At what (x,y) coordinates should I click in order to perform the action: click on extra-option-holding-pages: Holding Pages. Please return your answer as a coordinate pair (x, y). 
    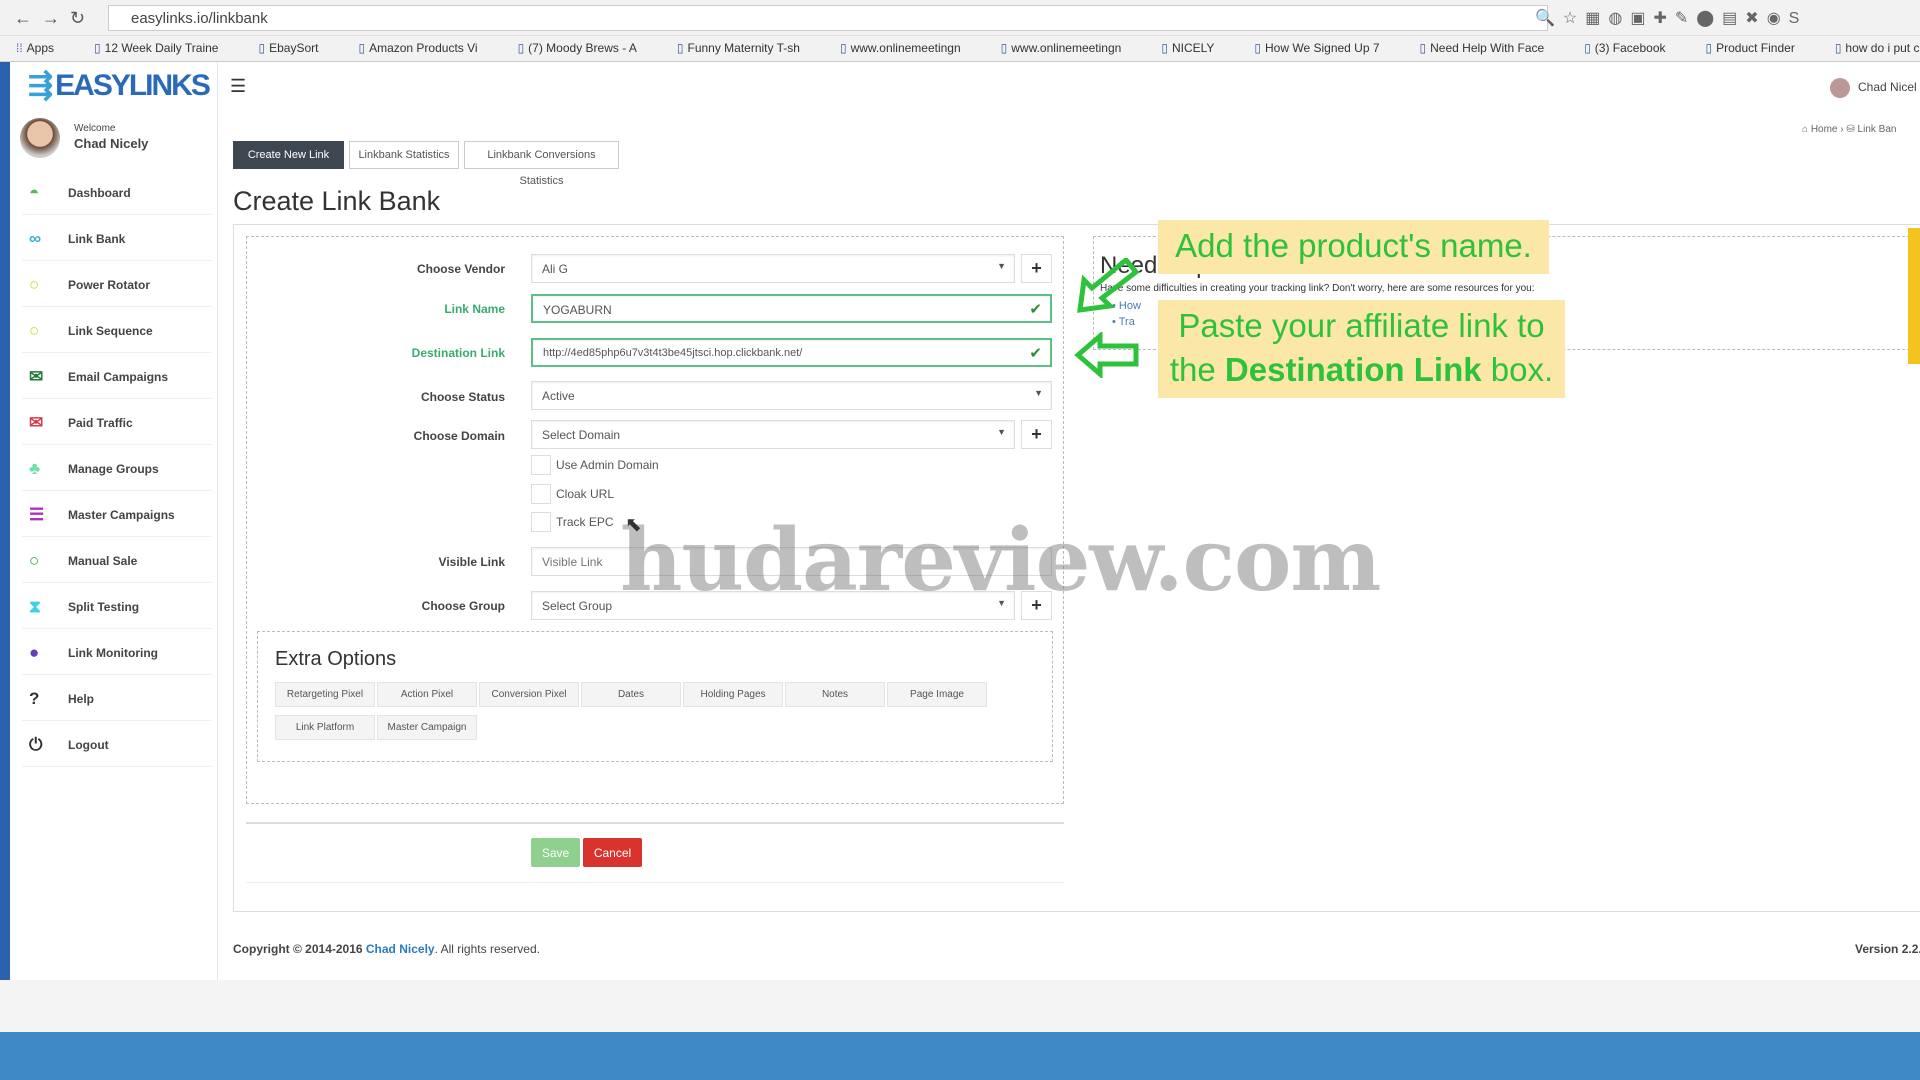
    Looking at the image, I should click on (733, 694).